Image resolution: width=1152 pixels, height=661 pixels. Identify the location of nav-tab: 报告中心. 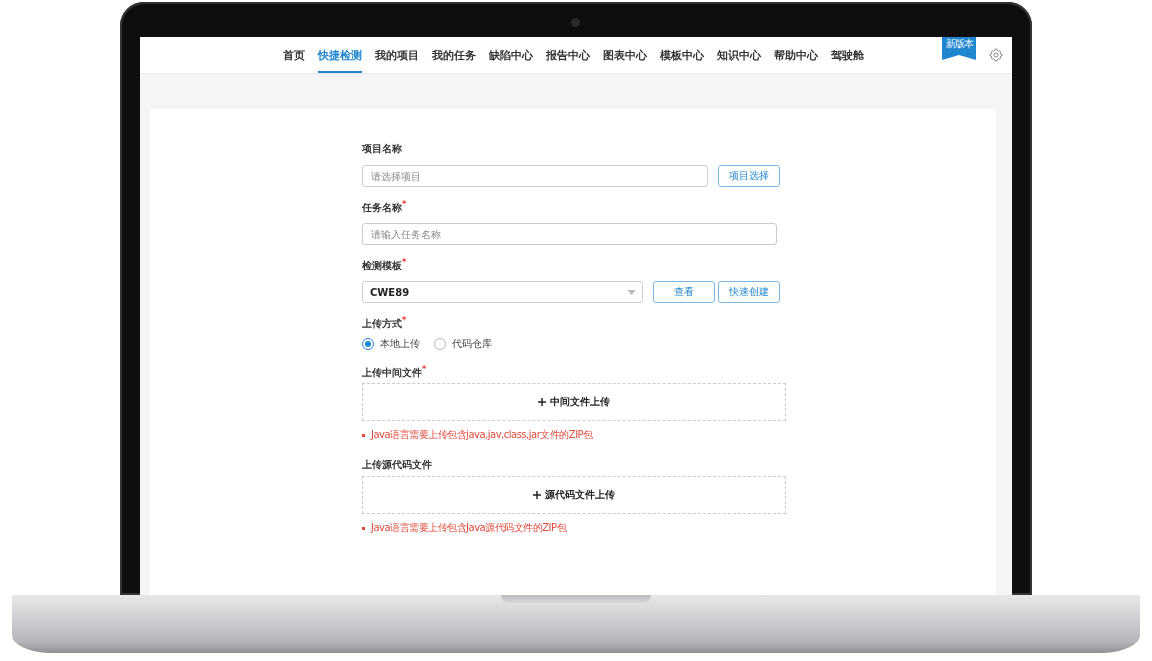
(567, 55).